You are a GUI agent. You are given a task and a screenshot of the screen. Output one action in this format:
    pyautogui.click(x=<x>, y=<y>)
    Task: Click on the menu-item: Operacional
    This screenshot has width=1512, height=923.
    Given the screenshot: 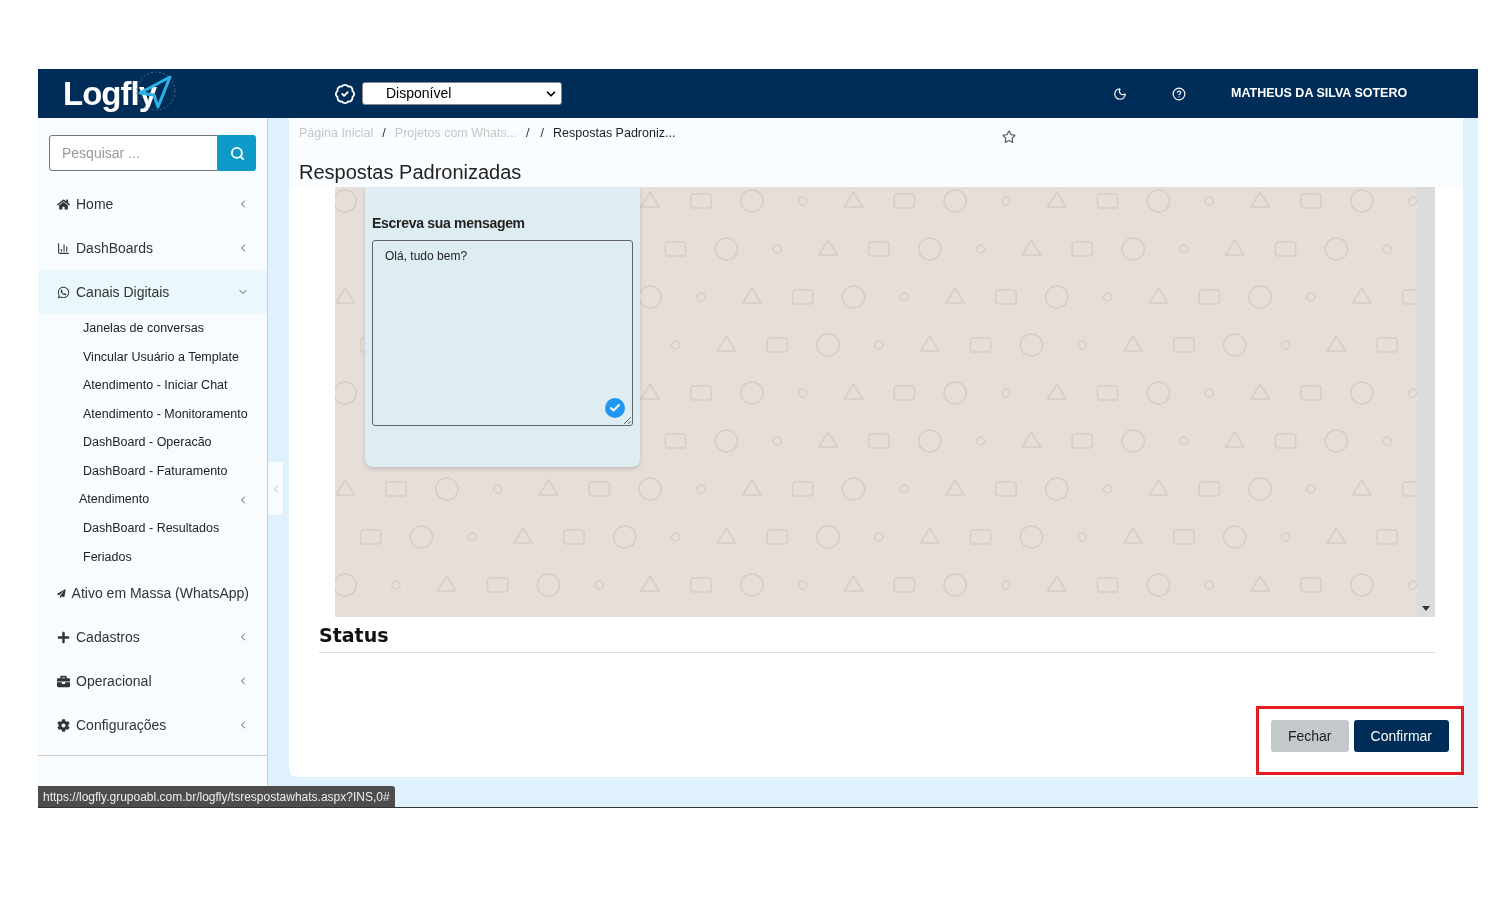 What is the action you would take?
    pyautogui.click(x=152, y=681)
    